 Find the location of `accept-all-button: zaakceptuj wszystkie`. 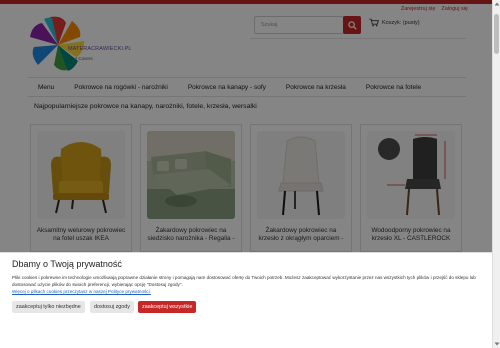

accept-all-button: zaakceptuj wszystkie is located at coordinates (167, 307).